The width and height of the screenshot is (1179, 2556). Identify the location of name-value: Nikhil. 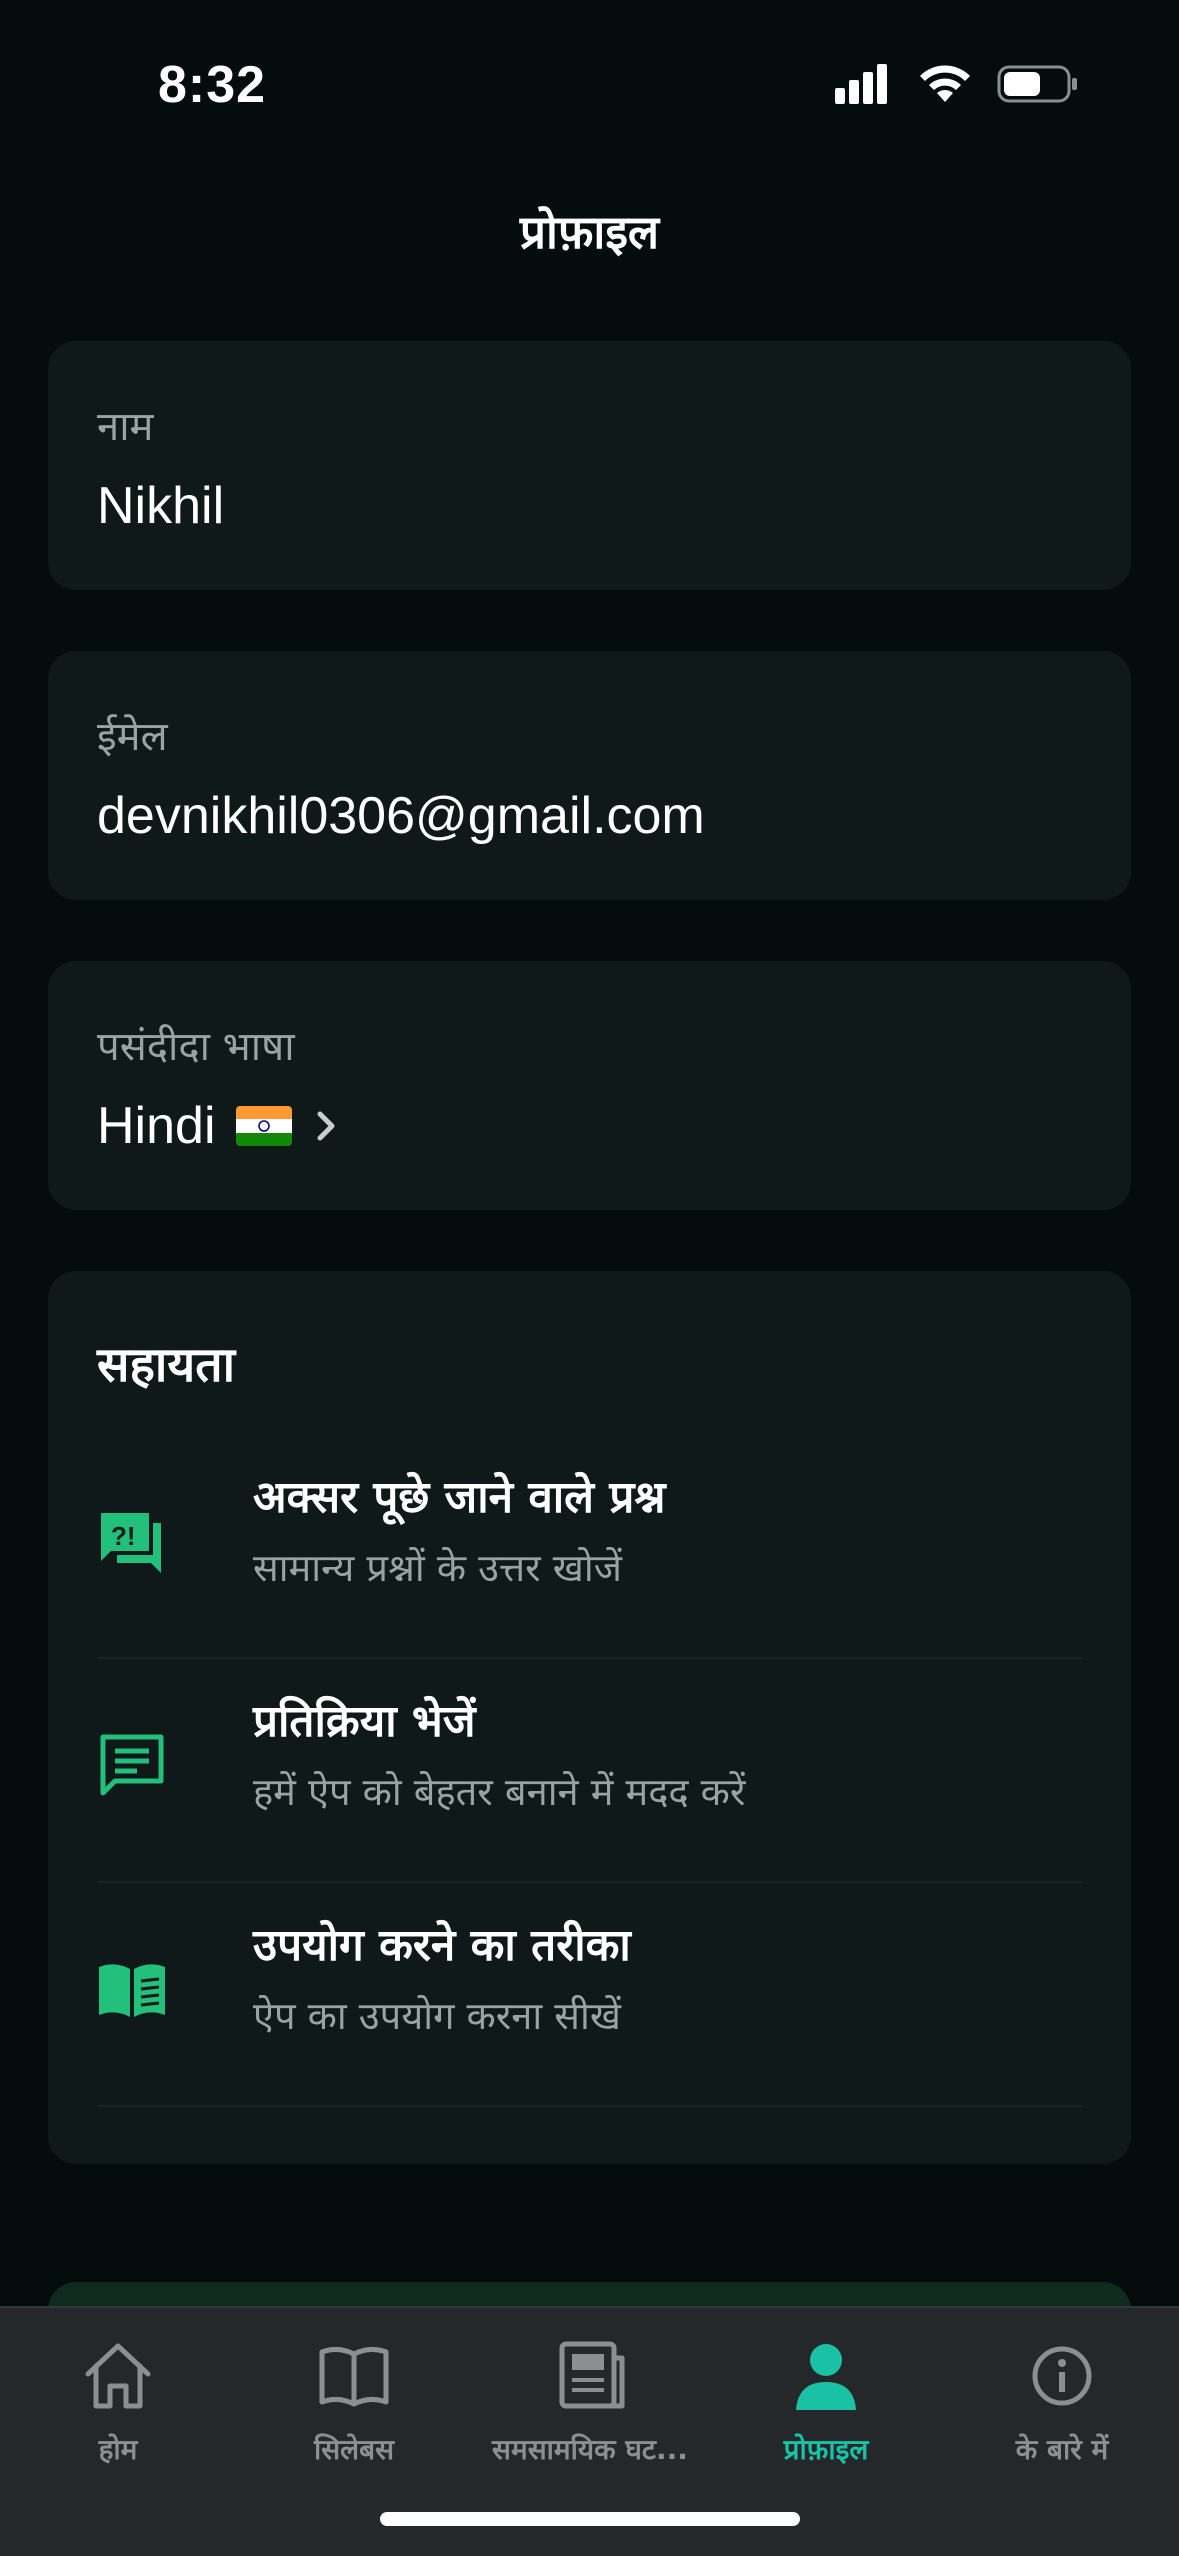
(161, 506).